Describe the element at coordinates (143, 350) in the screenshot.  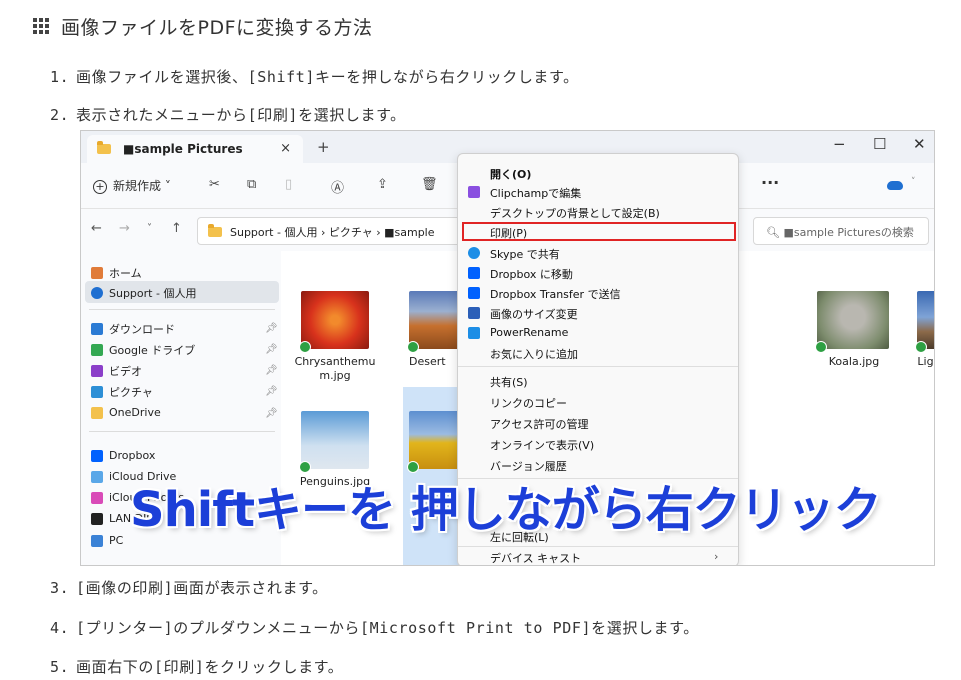
I see `sidebar-item-google-drive: Google ドライブ` at that location.